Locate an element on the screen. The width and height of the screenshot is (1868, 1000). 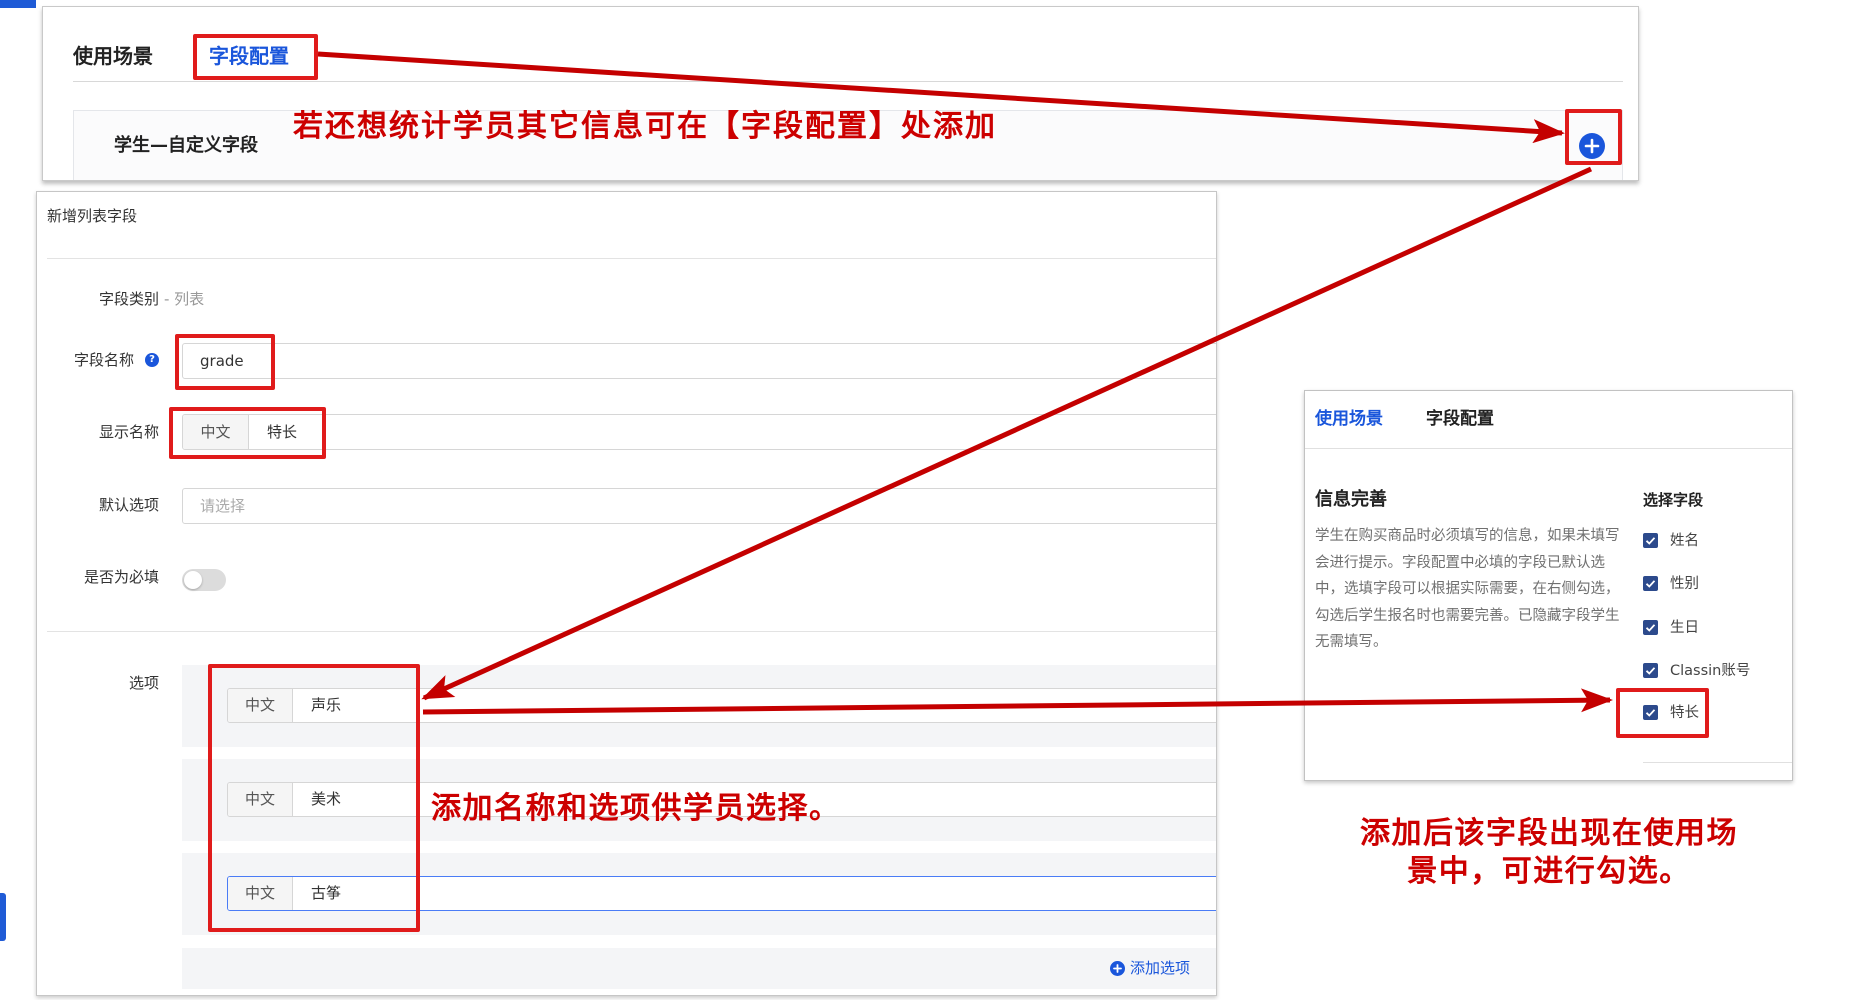
help-icon is located at coordinates (152, 360).